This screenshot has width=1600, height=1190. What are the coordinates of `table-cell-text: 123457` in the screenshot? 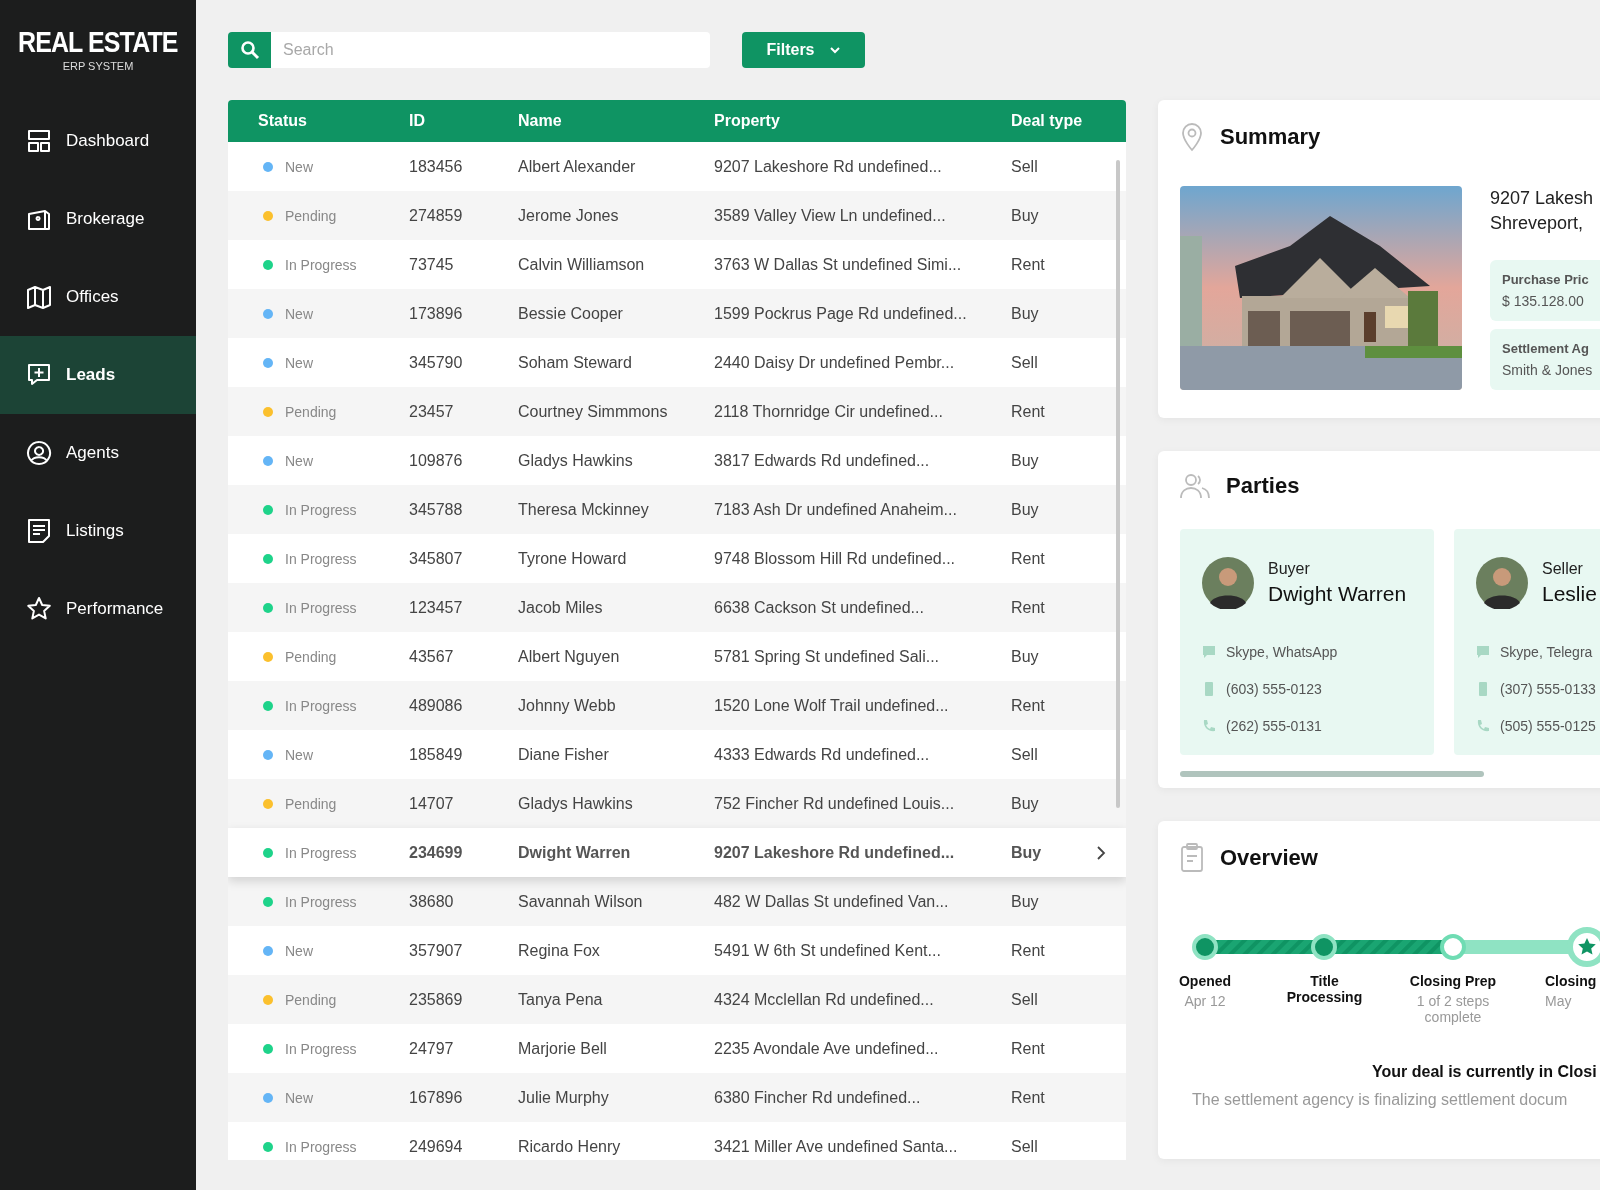 It's located at (436, 607).